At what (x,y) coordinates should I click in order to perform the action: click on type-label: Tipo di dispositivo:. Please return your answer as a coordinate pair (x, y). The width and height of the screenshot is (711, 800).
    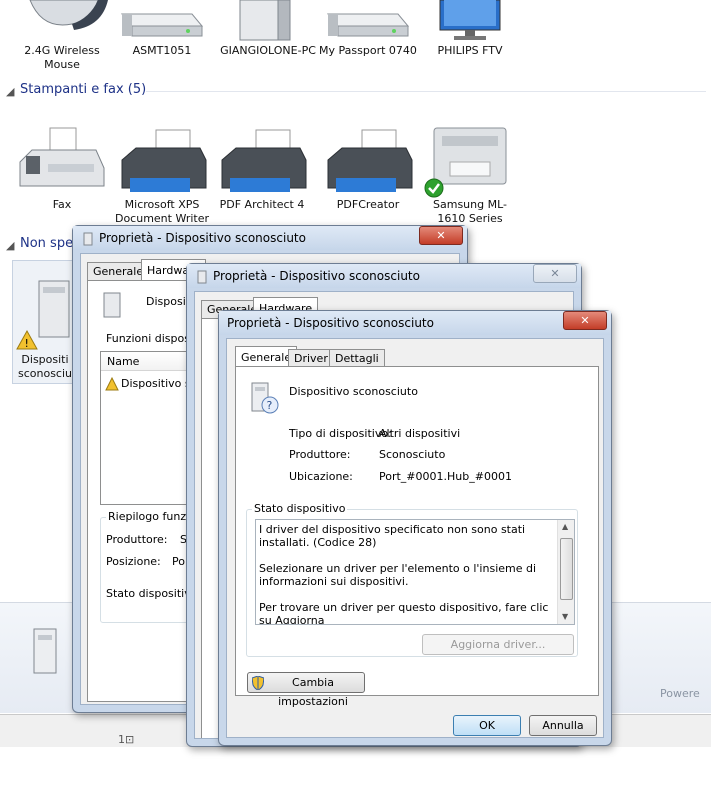
    Looking at the image, I should click on (340, 433).